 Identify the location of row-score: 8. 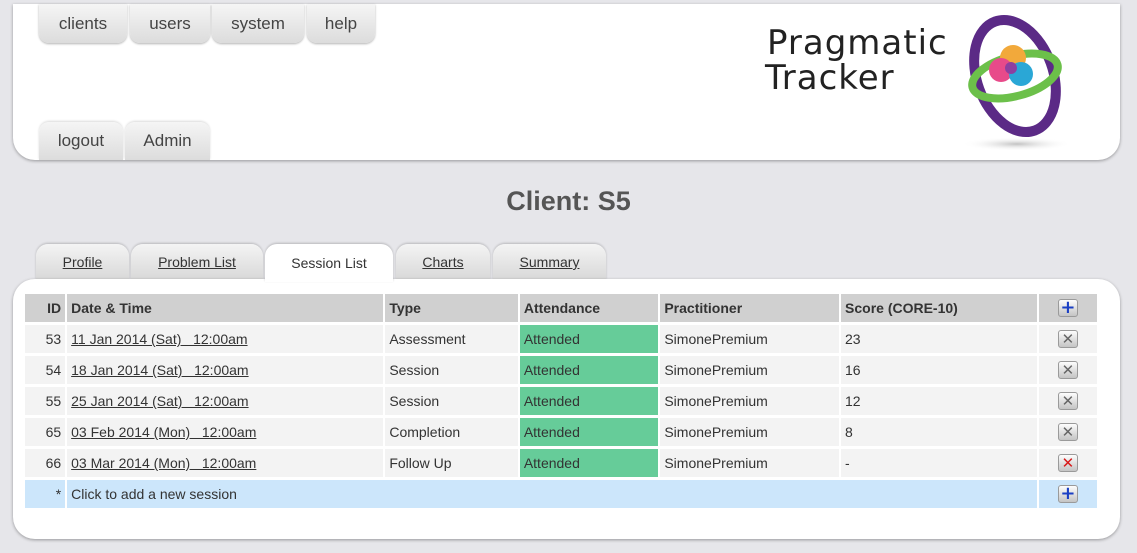
(939, 432).